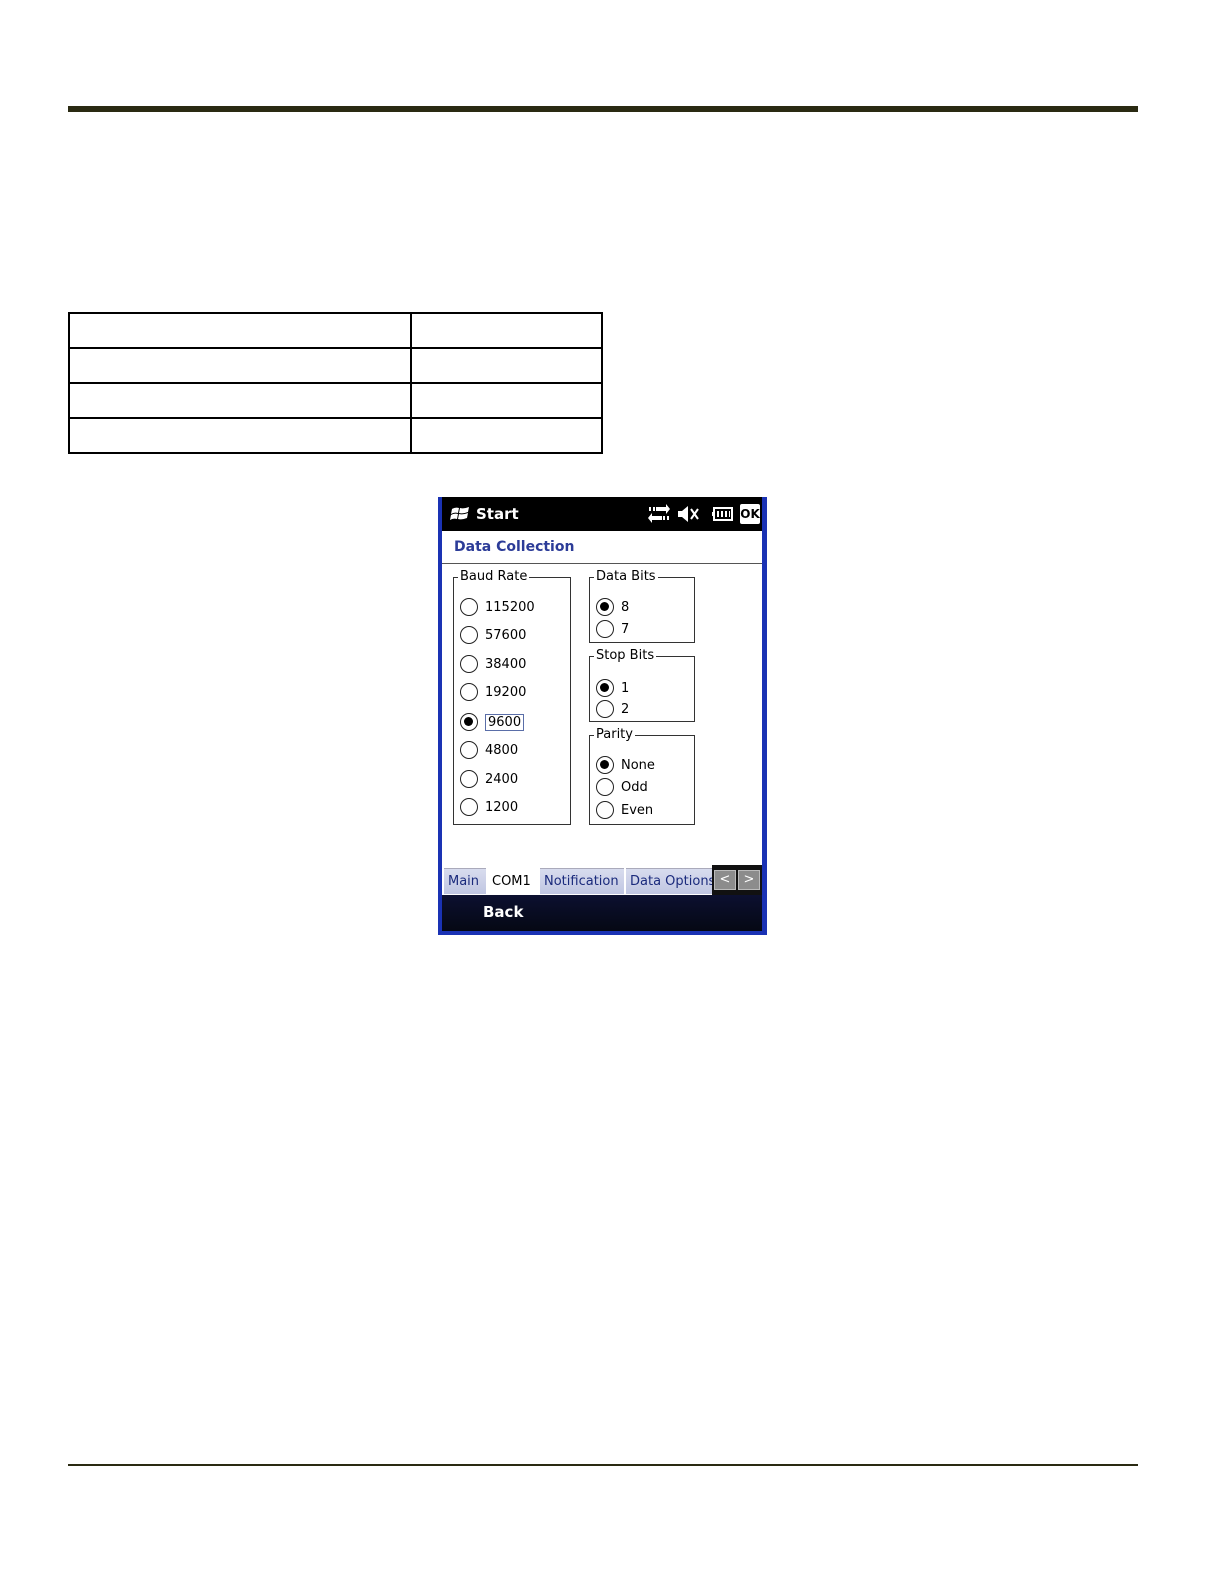 This screenshot has width=1224, height=1584. Describe the element at coordinates (497, 514) in the screenshot. I see `start-button: Start` at that location.